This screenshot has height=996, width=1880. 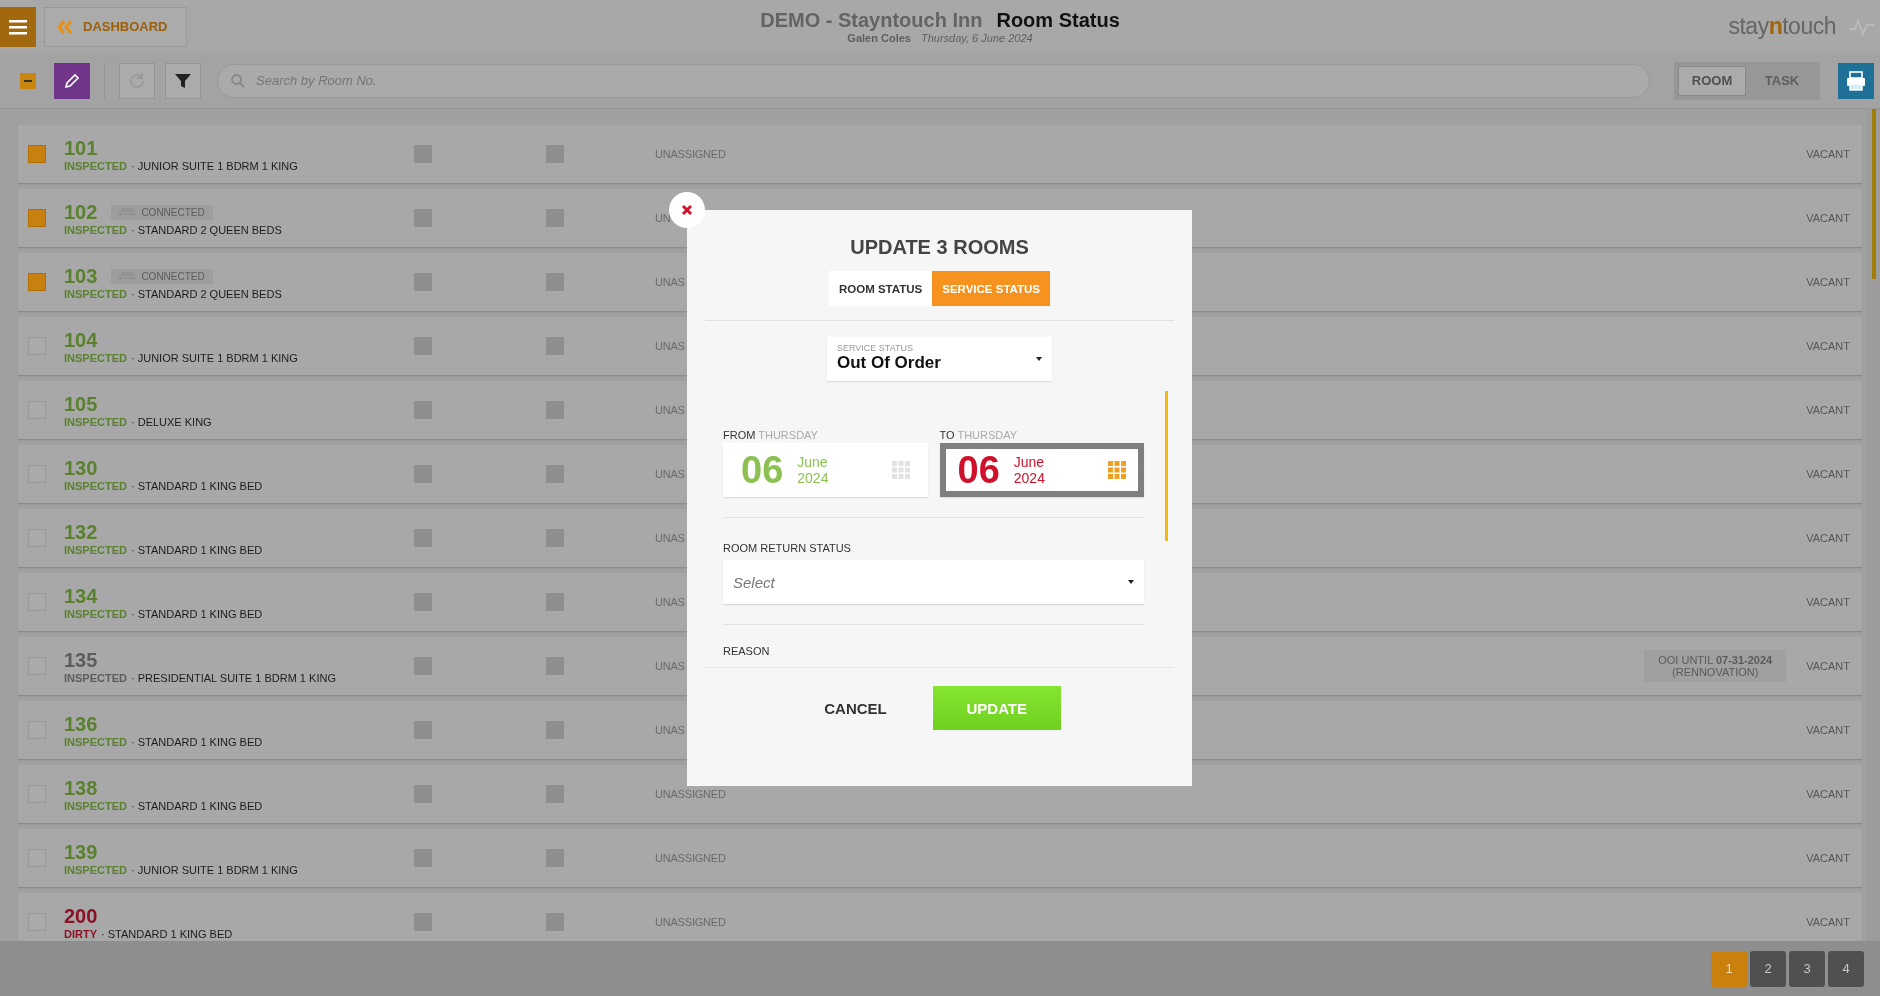 What do you see at coordinates (1782, 26) in the screenshot?
I see `logo: stayntouch` at bounding box center [1782, 26].